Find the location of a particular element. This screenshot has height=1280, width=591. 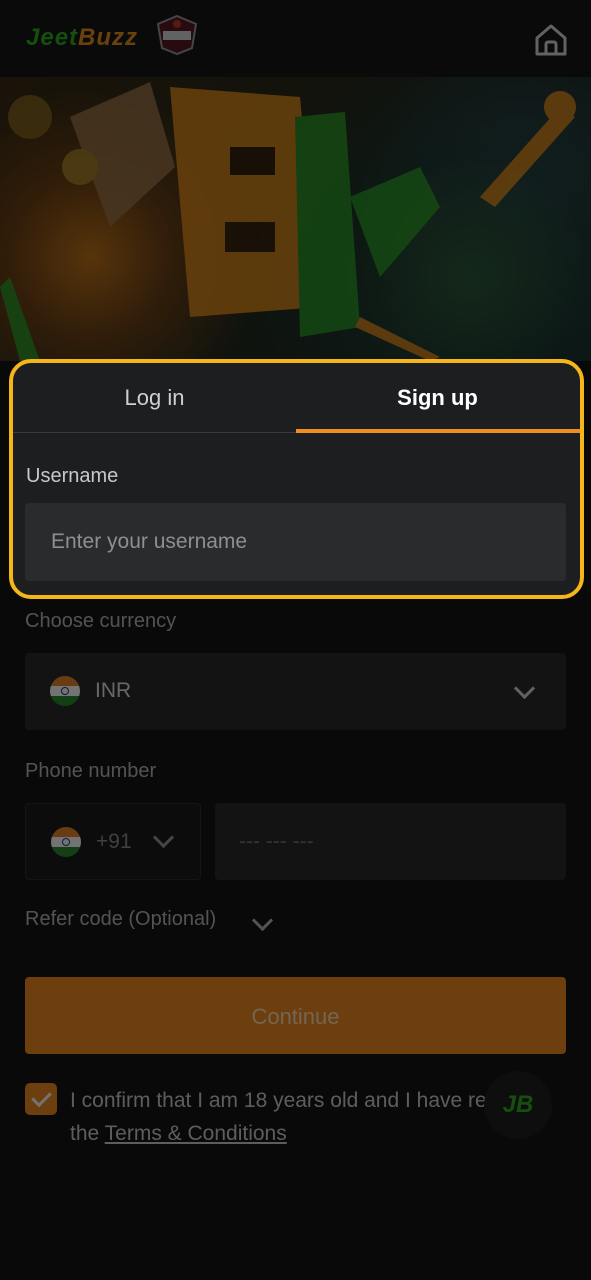

app-header: JeetBuzz is located at coordinates (295, 39).